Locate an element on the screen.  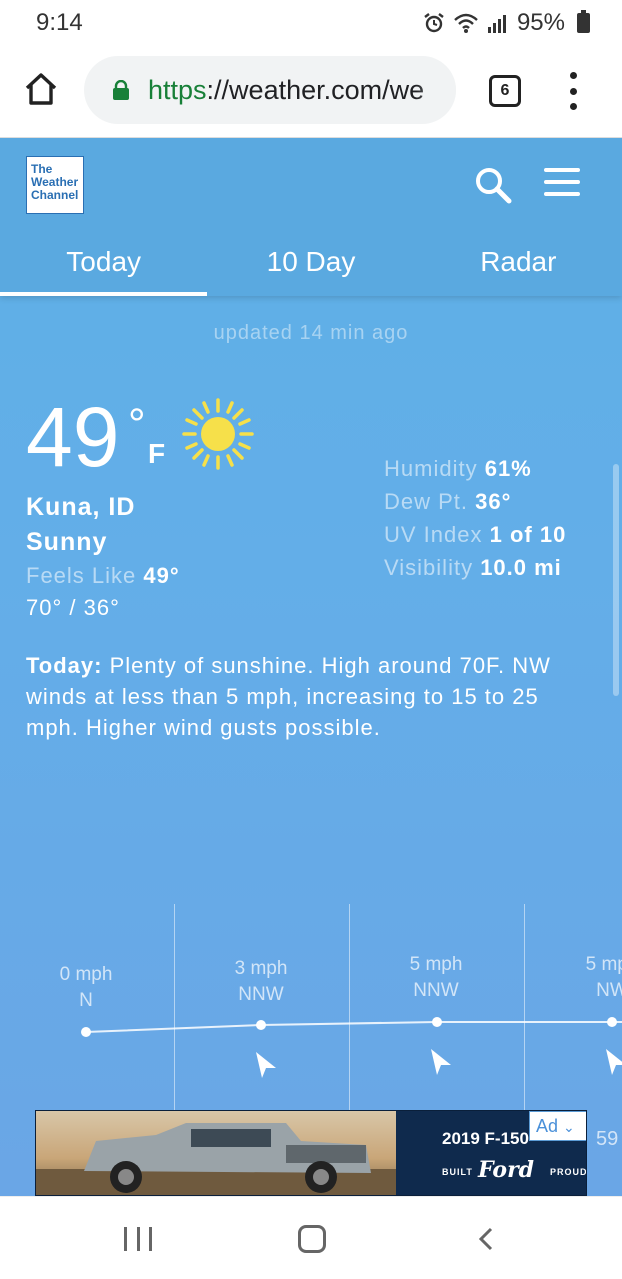
ad-brand: Ford is located at coordinates (506, 1170).